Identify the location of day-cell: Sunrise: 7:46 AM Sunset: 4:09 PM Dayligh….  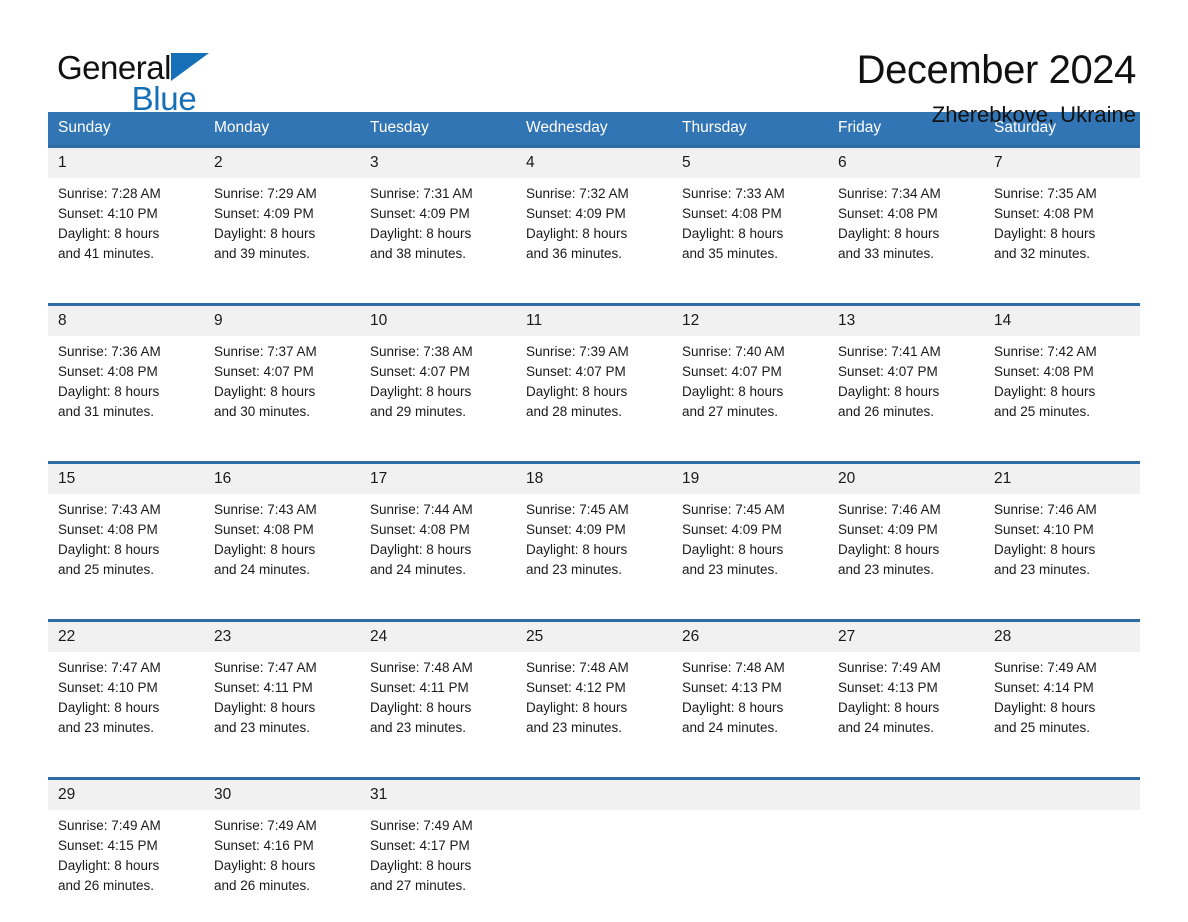
(906, 550).